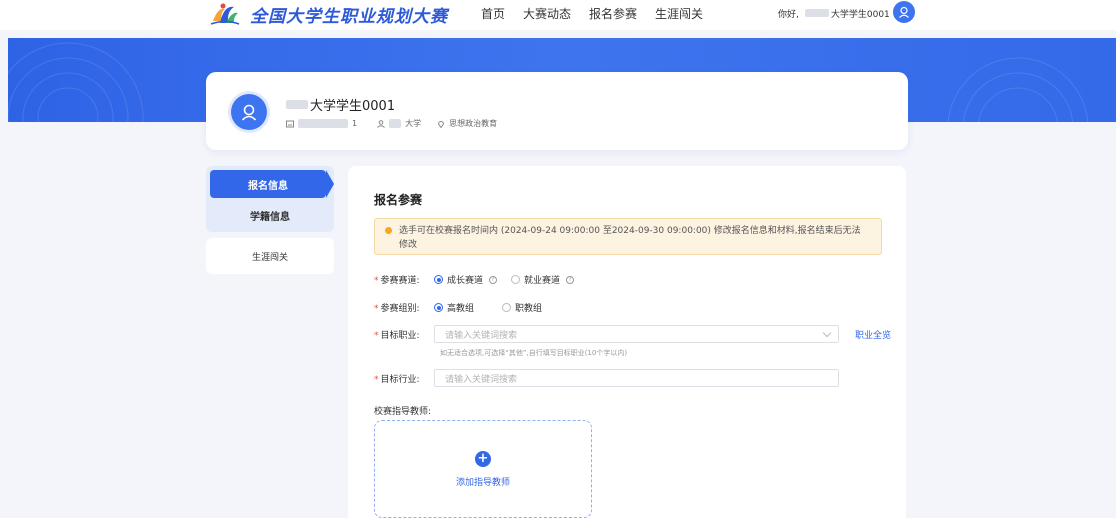 The image size is (1116, 518). I want to click on track-label: 参赛赛道:, so click(400, 281).